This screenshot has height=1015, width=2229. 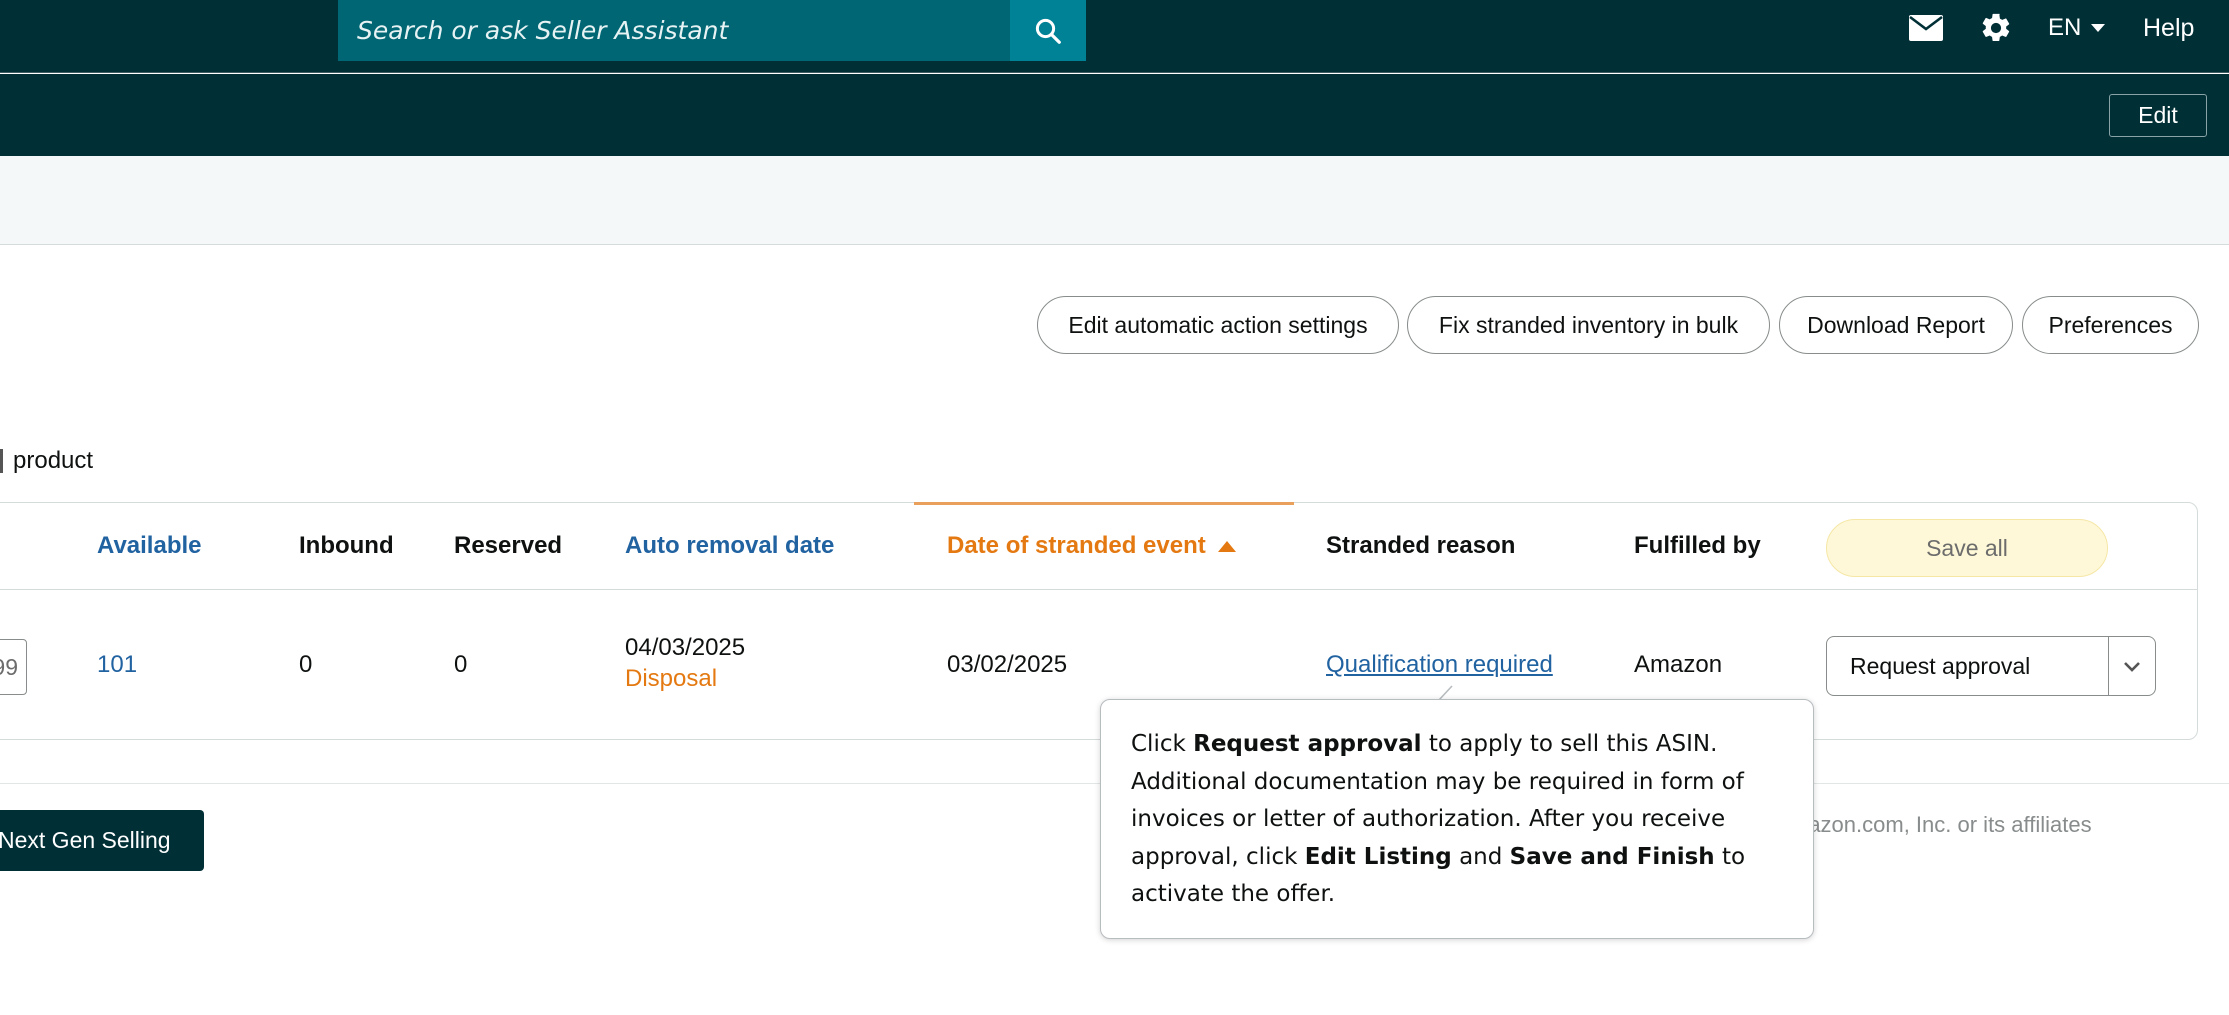 I want to click on next-gen-selling-button: Next Gen Selling, so click(x=102, y=840).